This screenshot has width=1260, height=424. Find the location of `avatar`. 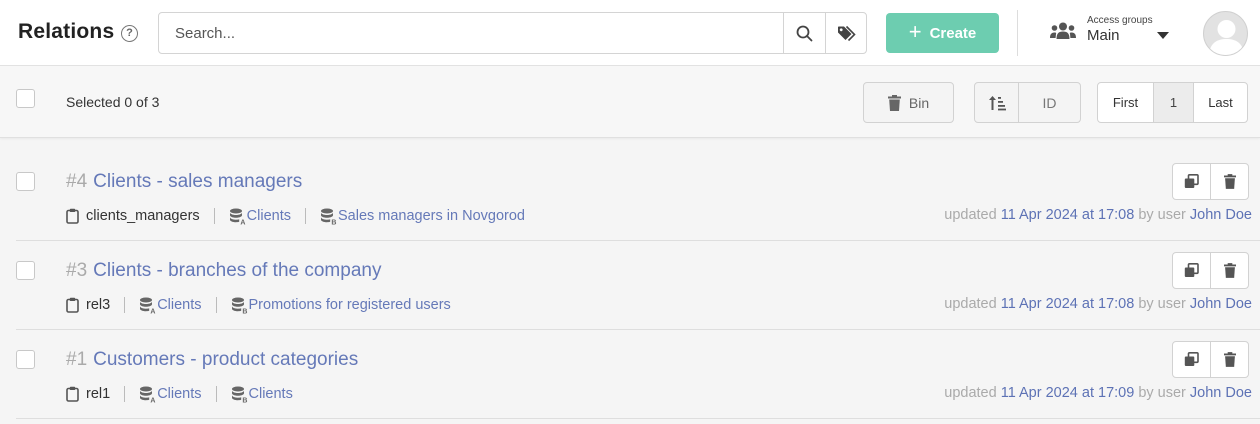

avatar is located at coordinates (1225, 33).